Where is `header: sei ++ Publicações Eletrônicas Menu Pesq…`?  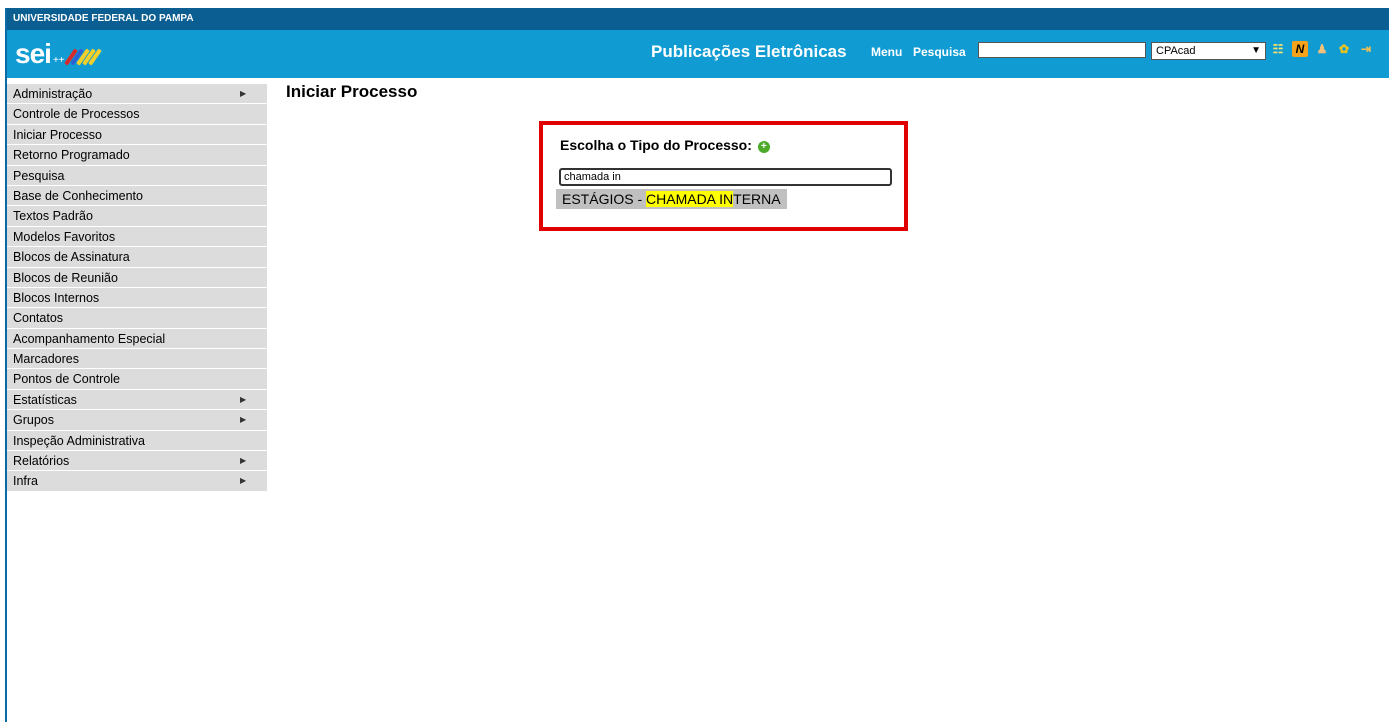 header: sei ++ Publicações Eletrônicas Menu Pesq… is located at coordinates (698, 54).